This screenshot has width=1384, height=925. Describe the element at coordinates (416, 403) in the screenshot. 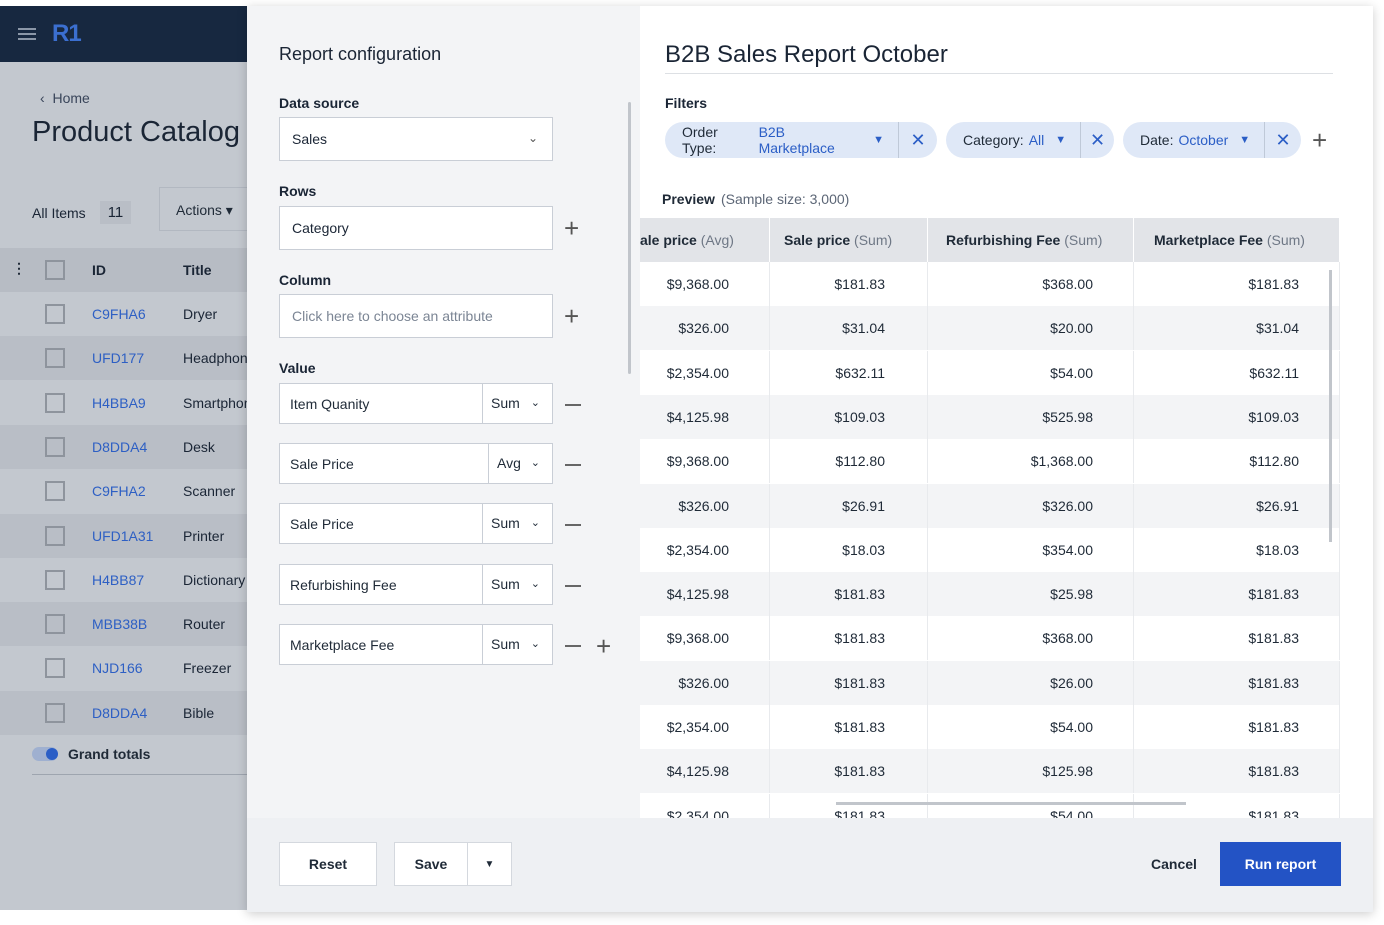

I see `value-field: Item Quanity Sum ⌄` at that location.